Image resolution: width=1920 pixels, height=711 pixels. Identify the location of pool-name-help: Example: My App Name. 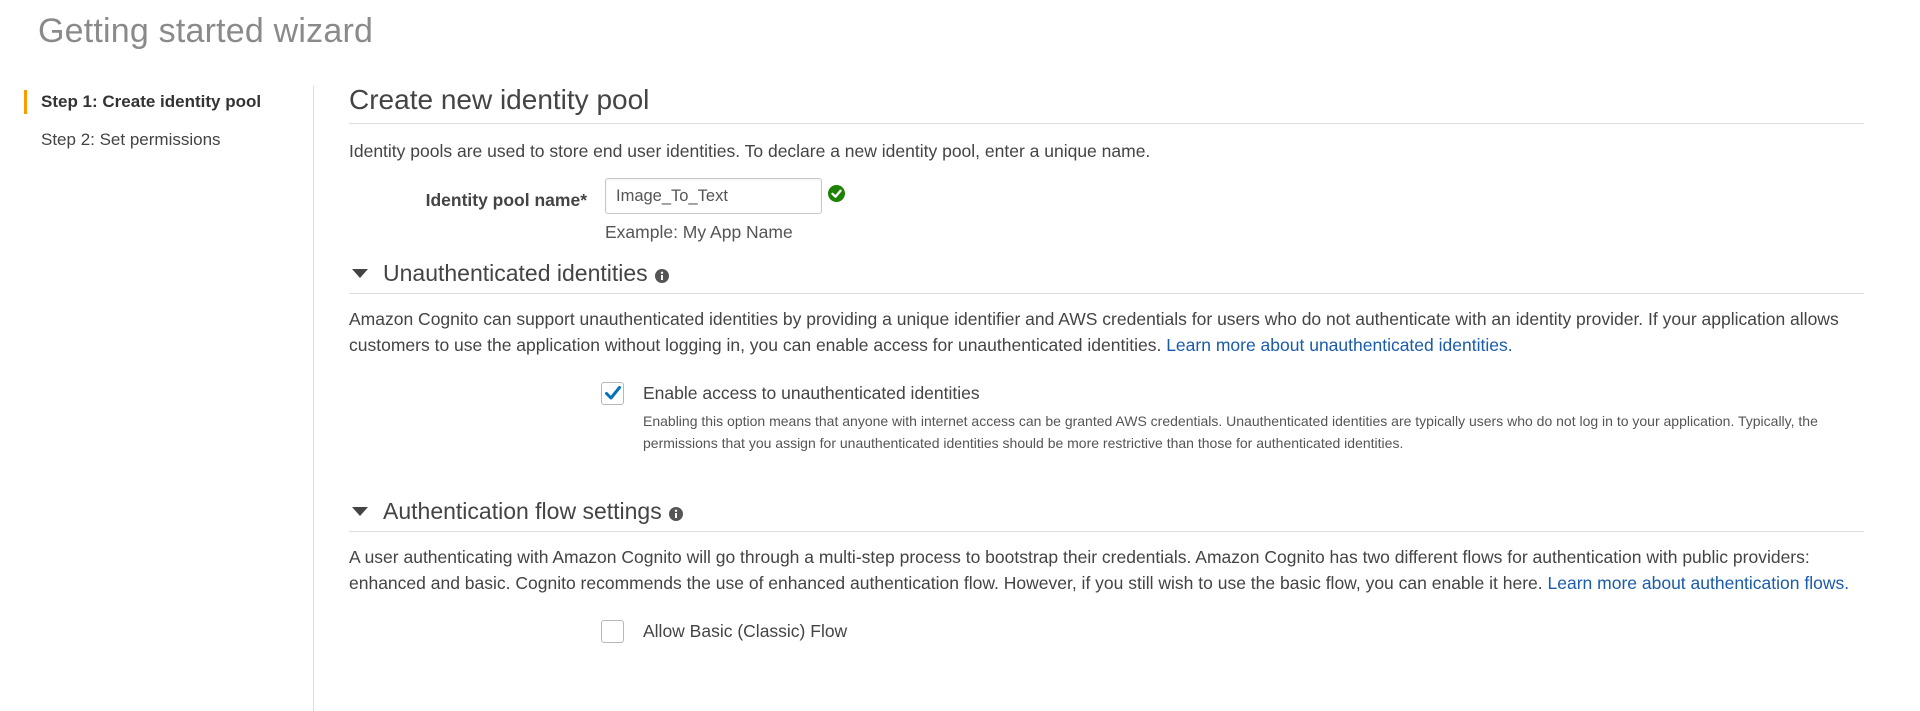
(699, 232).